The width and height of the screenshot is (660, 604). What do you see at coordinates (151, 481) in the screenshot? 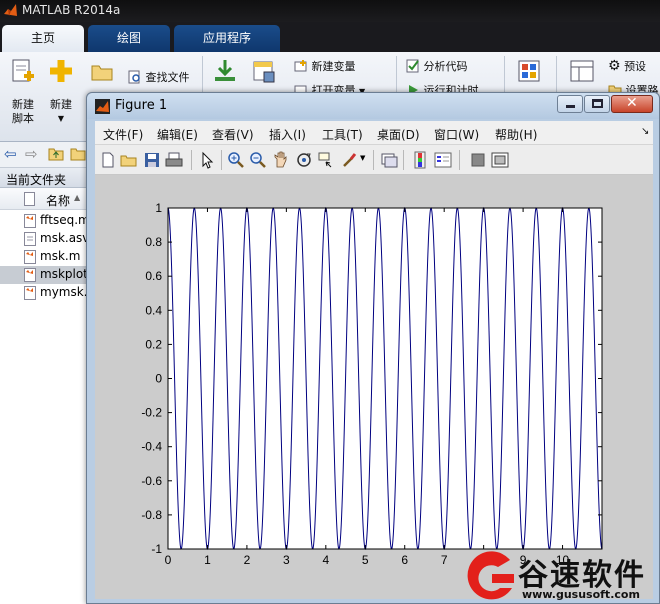
I see `y-tick-label: -0.6` at bounding box center [151, 481].